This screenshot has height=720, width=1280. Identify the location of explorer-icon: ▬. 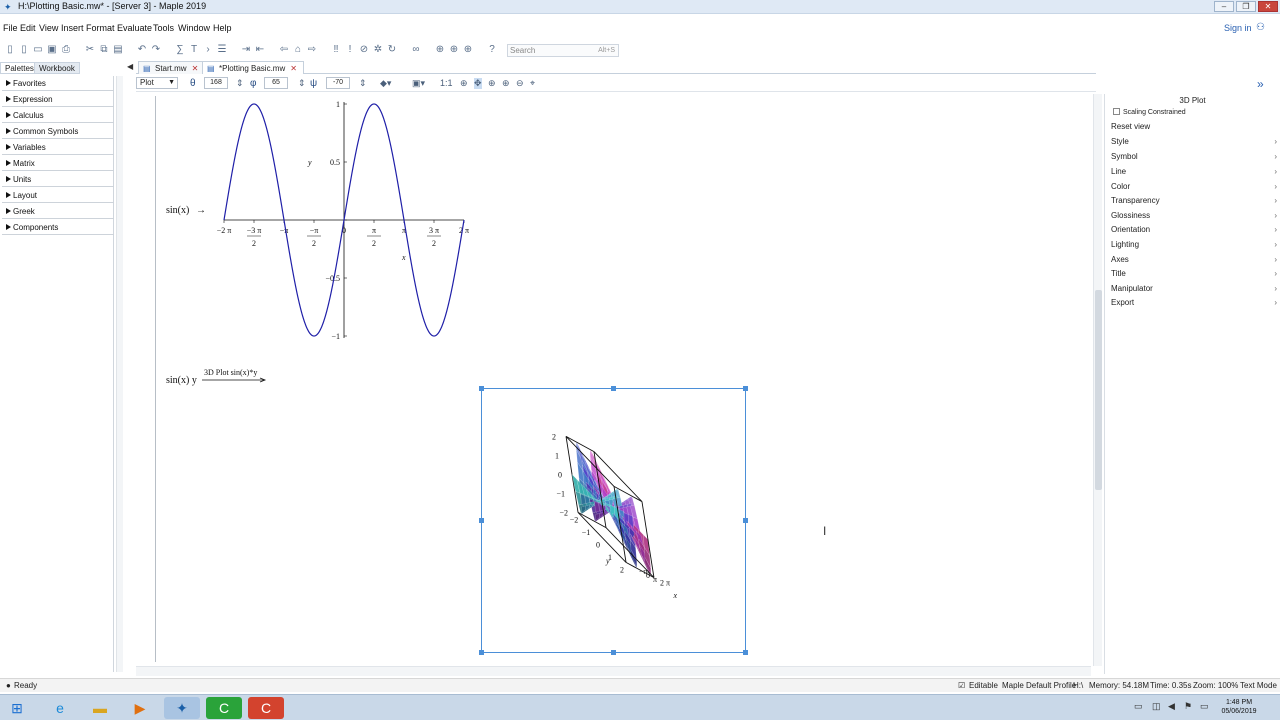
(100, 708).